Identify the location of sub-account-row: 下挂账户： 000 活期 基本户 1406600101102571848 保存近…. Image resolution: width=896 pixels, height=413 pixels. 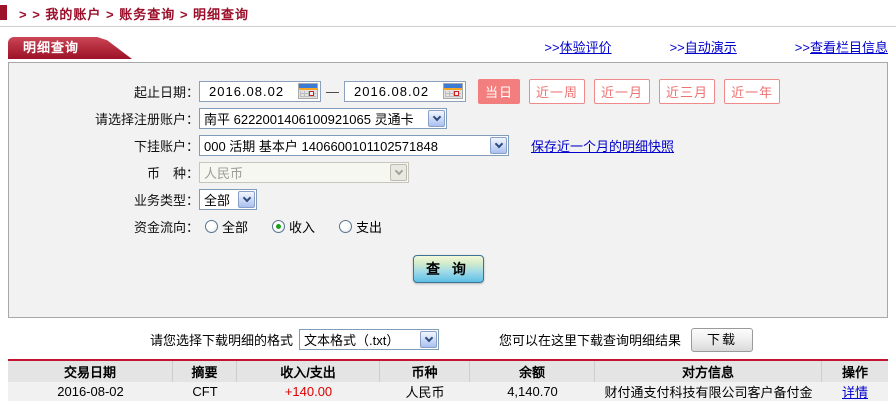
(448, 145).